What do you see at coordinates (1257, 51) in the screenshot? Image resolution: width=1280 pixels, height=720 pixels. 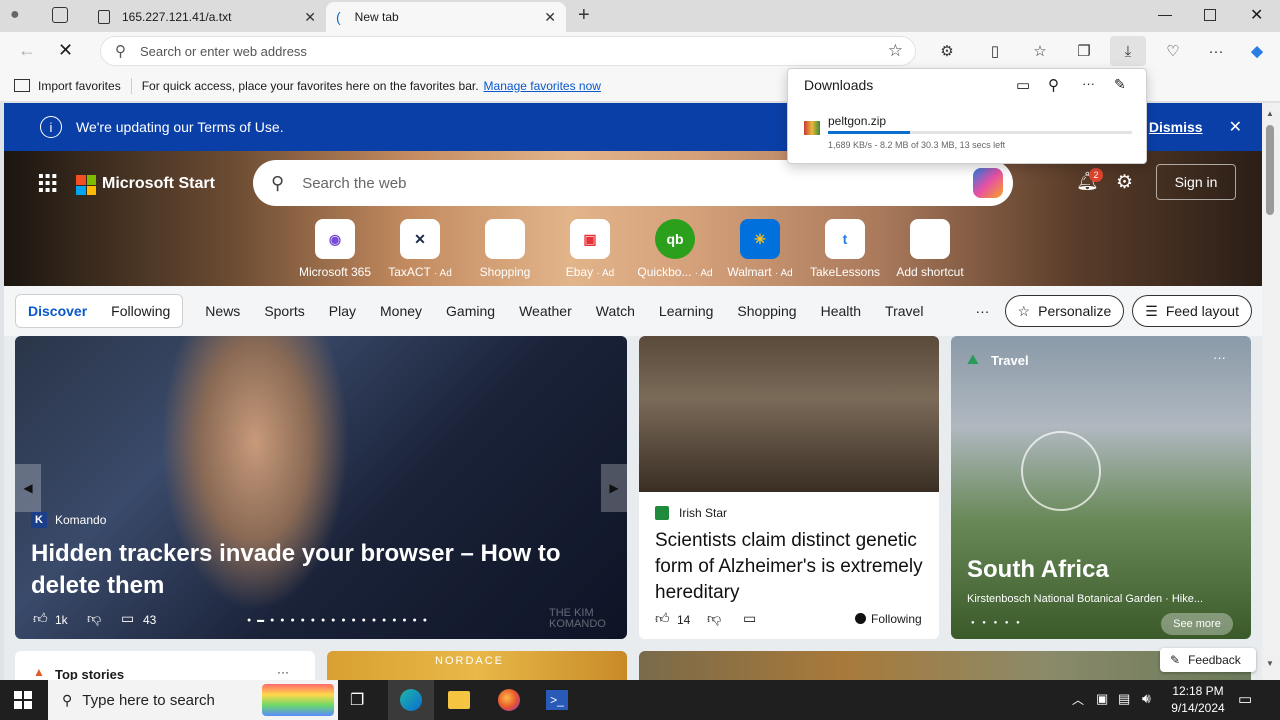 I see `copilot-icon: ◆` at bounding box center [1257, 51].